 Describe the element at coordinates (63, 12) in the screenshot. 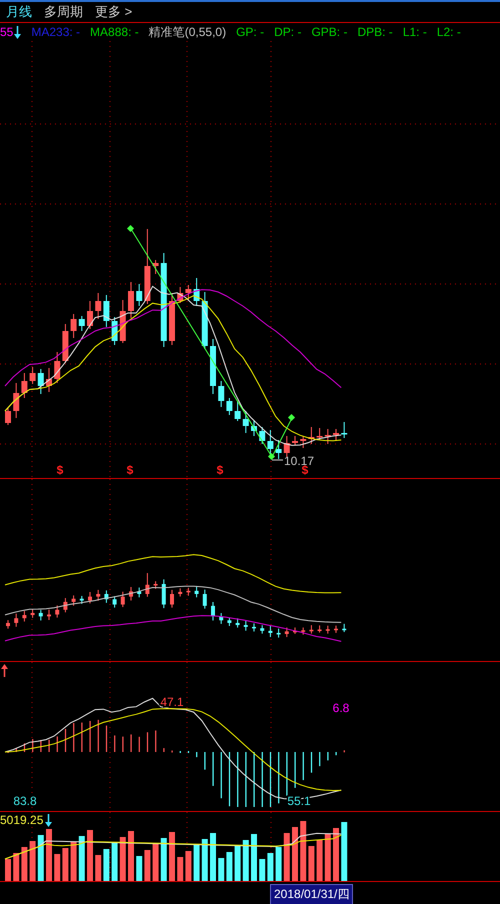

I see `period-tab: 多周期` at that location.